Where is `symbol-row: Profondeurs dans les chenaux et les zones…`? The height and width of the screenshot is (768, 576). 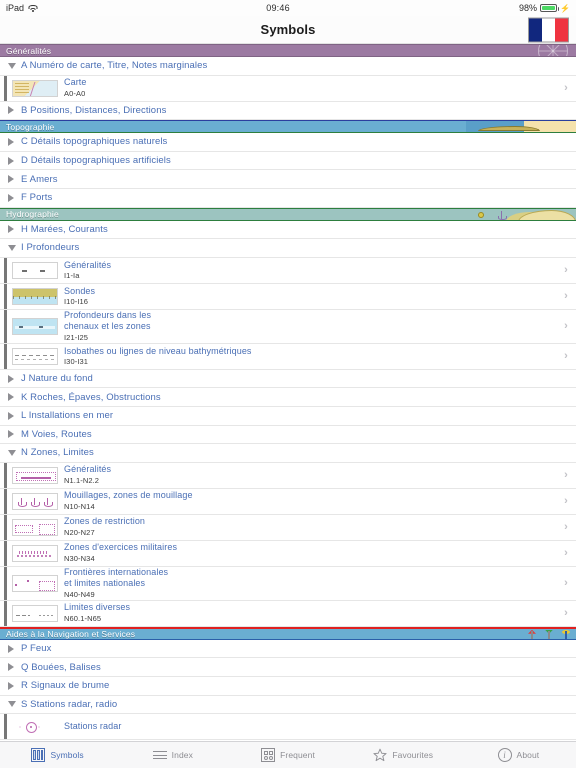 symbol-row: Profondeurs dans les chenaux et les zones… is located at coordinates (288, 326).